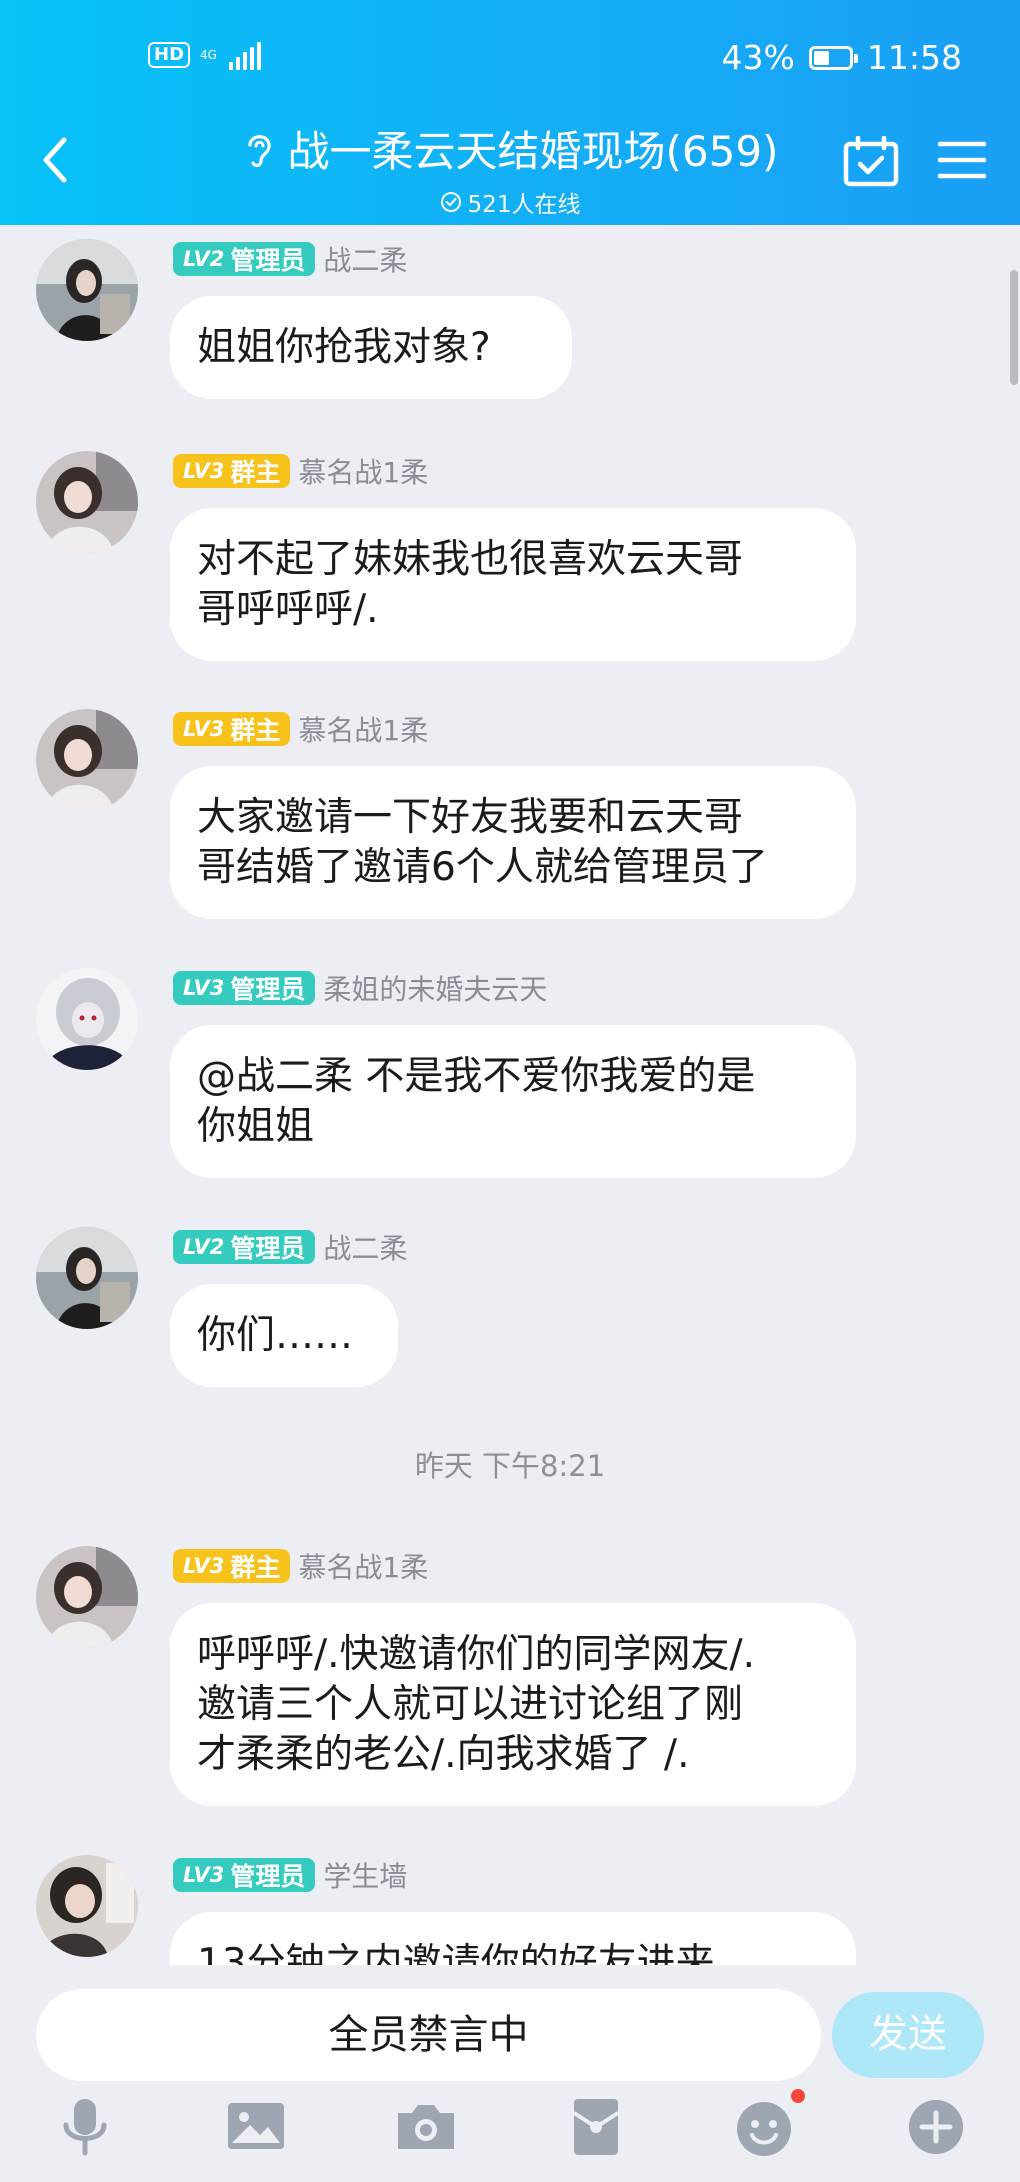 The image size is (1020, 2182). I want to click on status-right: 43% 11:58, so click(842, 57).